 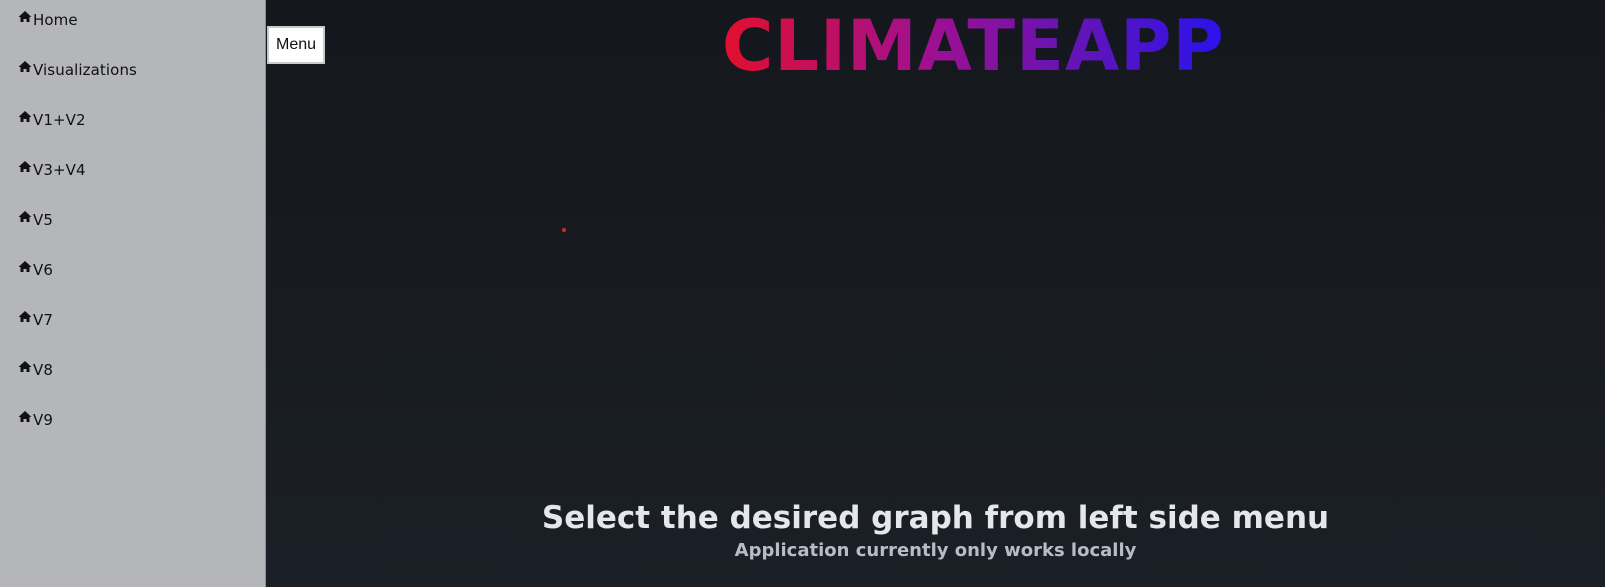 I want to click on sidebar-item-v7: V7, so click(x=35, y=320).